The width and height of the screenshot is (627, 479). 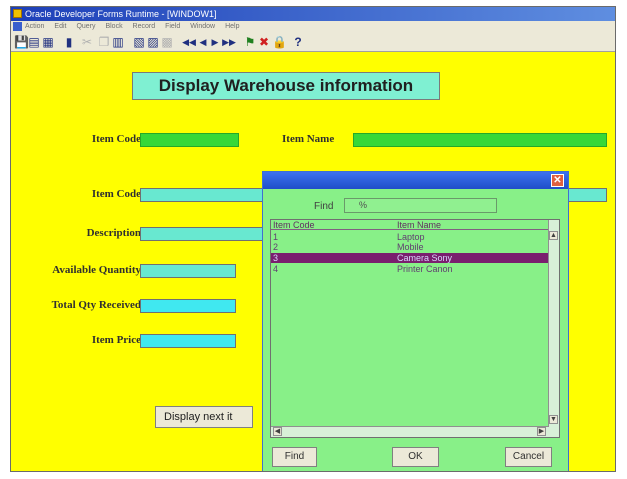 I want to click on delete-record-icon: ✖, so click(x=264, y=42).